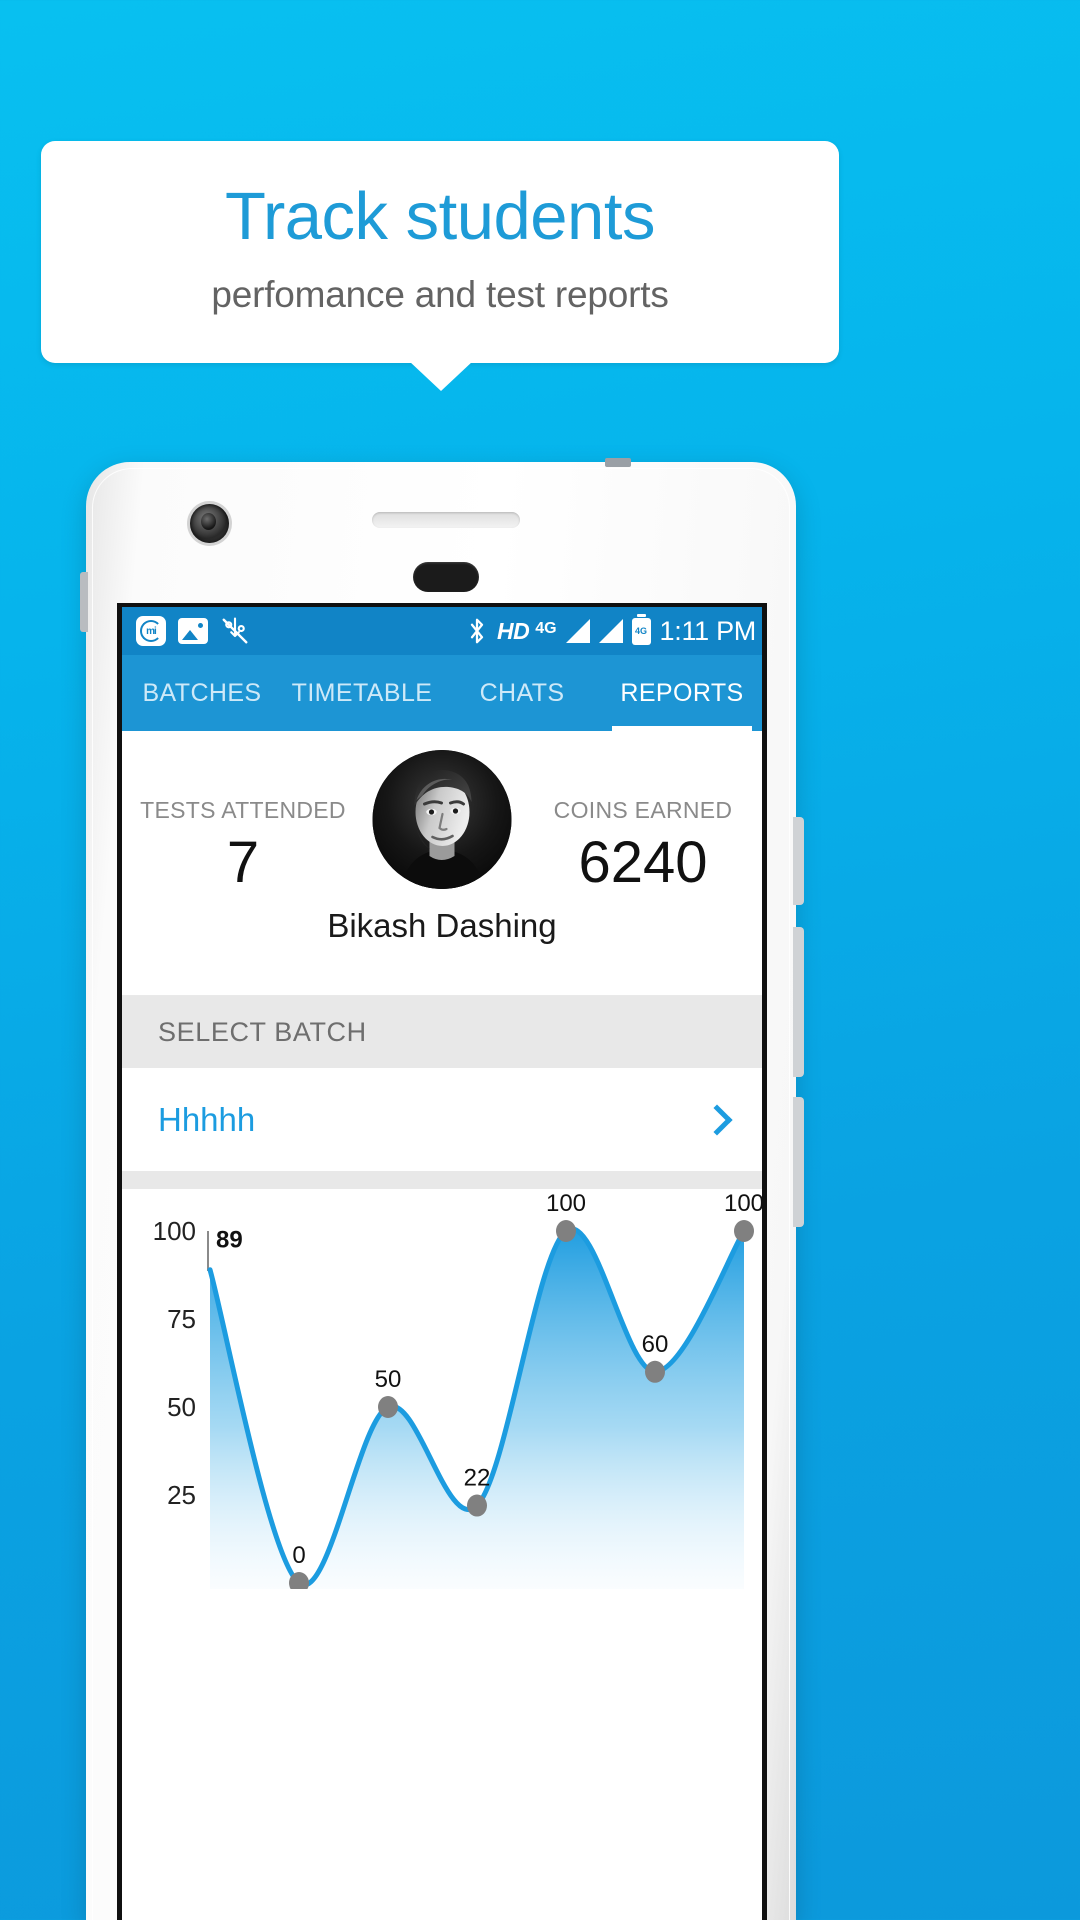 This screenshot has height=1920, width=1080. Describe the element at coordinates (440, 295) in the screenshot. I see `headline-subtitle: perfomance and test reports` at that location.